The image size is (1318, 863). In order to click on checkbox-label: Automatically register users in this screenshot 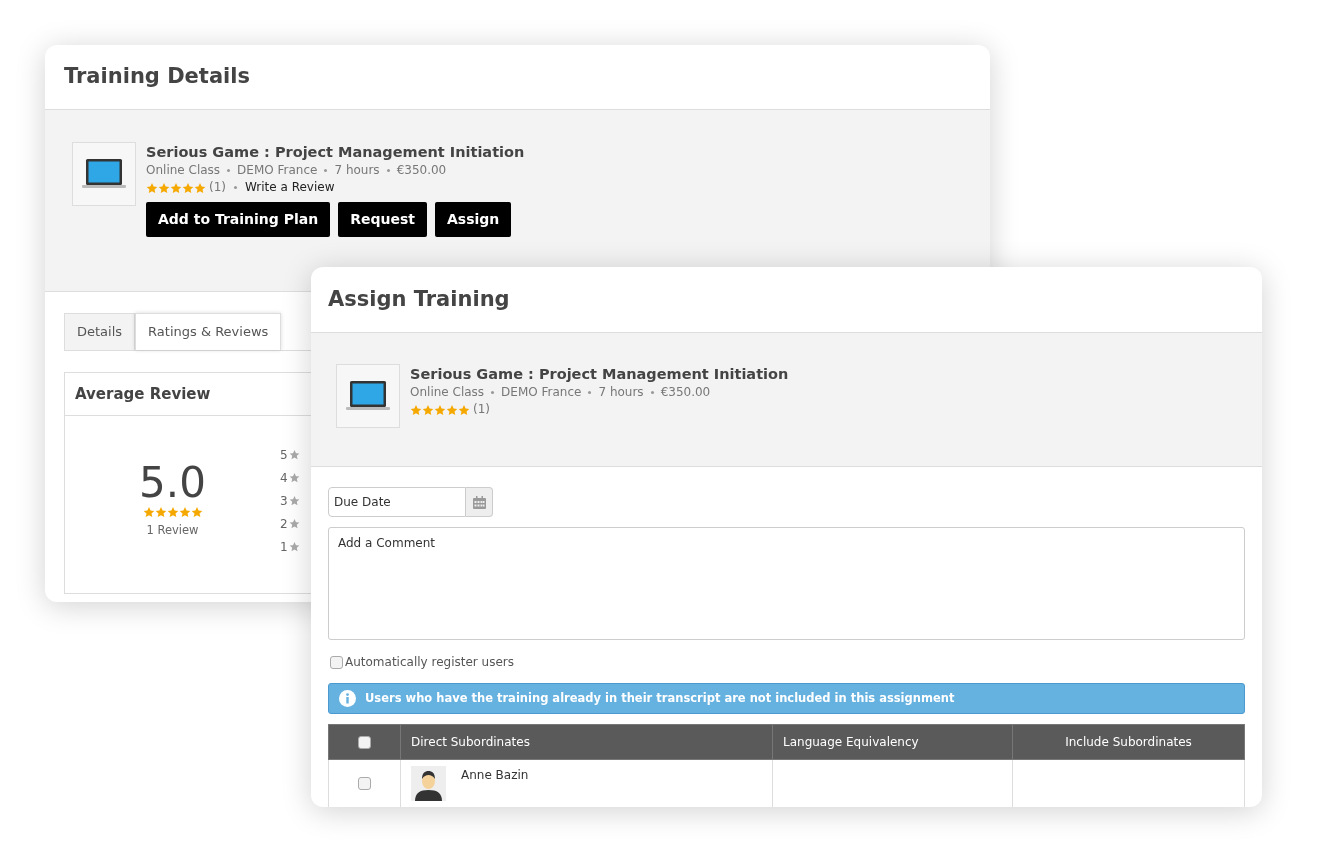, I will do `click(429, 662)`.